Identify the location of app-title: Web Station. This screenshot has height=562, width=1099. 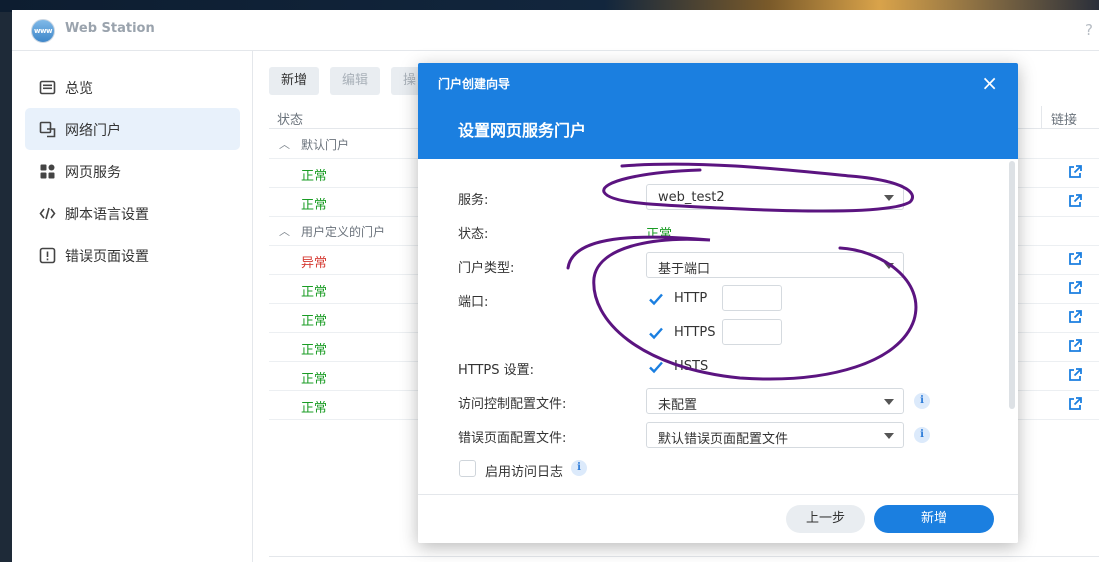
(110, 28).